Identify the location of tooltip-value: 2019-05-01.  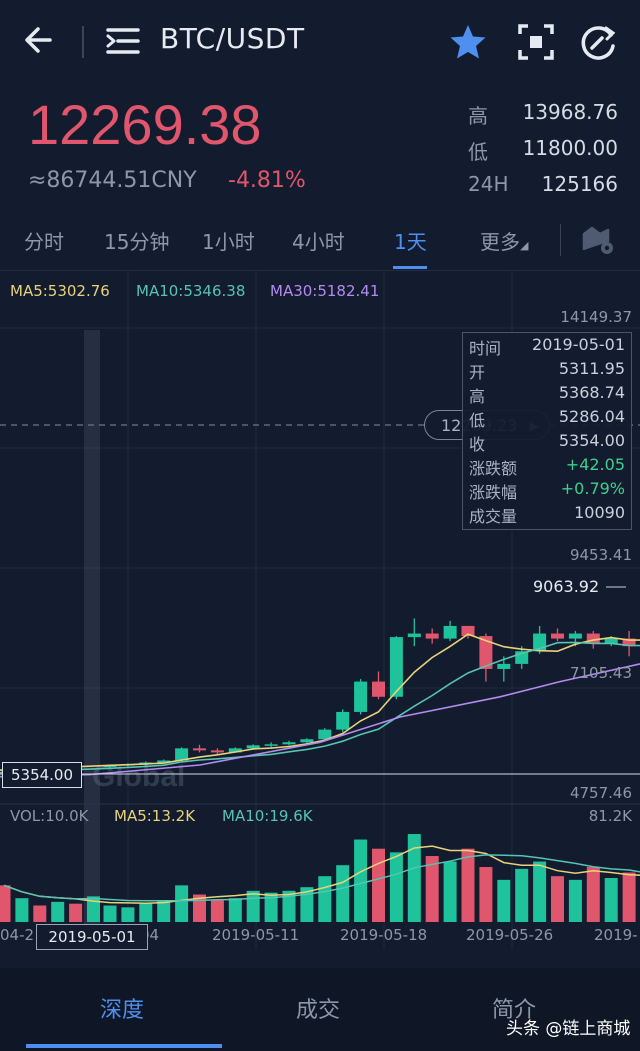
(578, 344).